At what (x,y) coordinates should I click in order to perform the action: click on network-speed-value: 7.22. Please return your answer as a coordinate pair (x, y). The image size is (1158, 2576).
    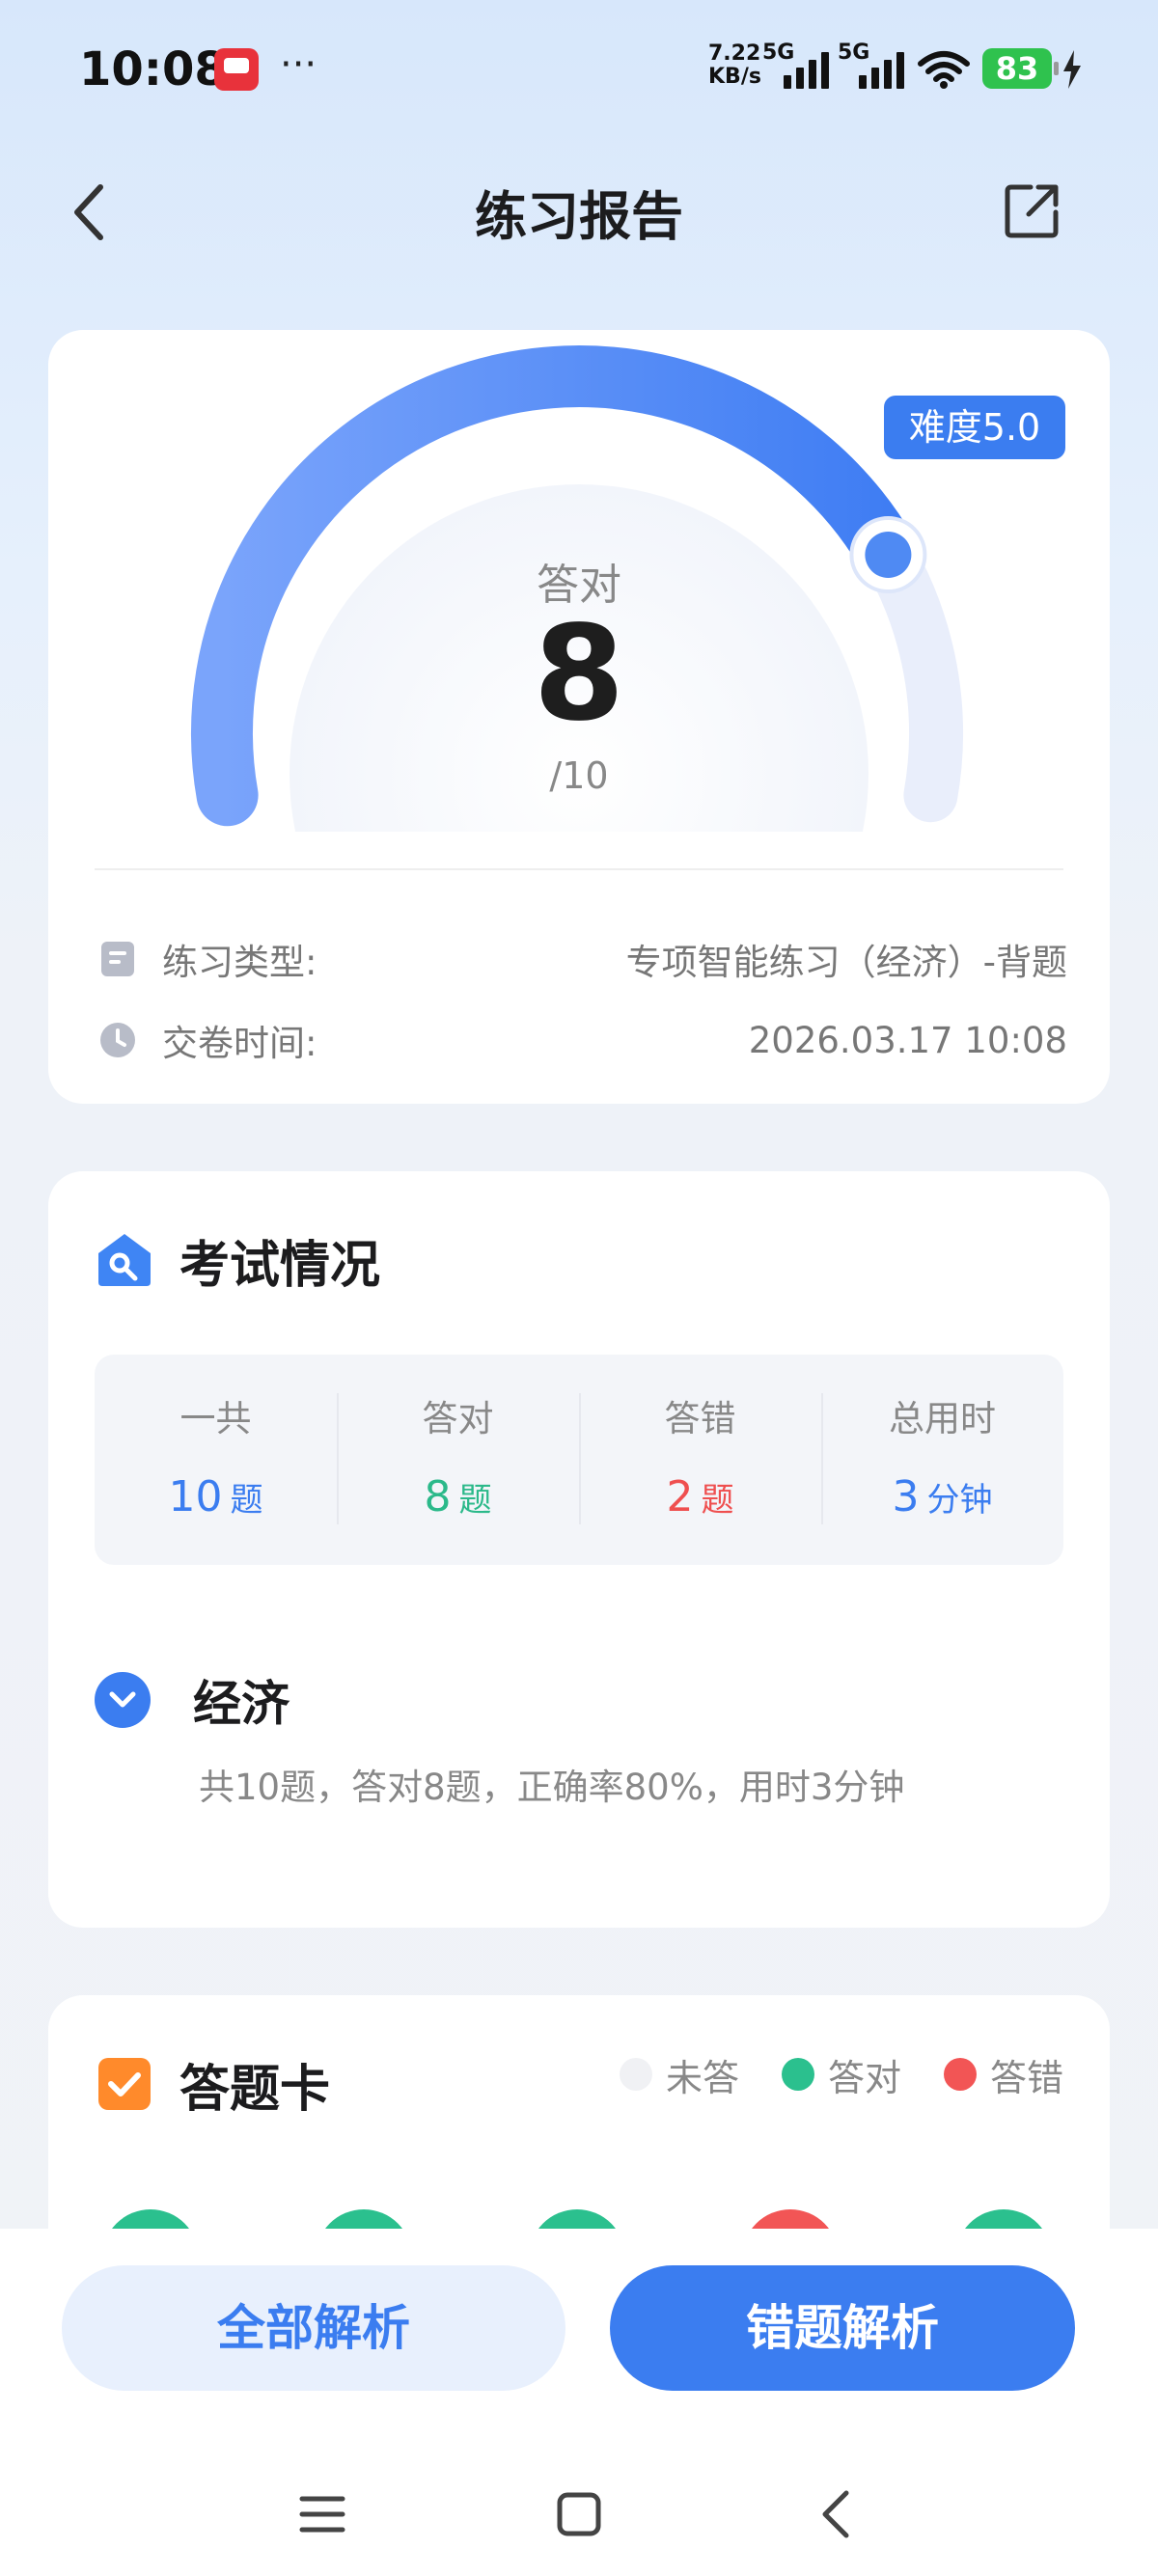
    Looking at the image, I should click on (734, 53).